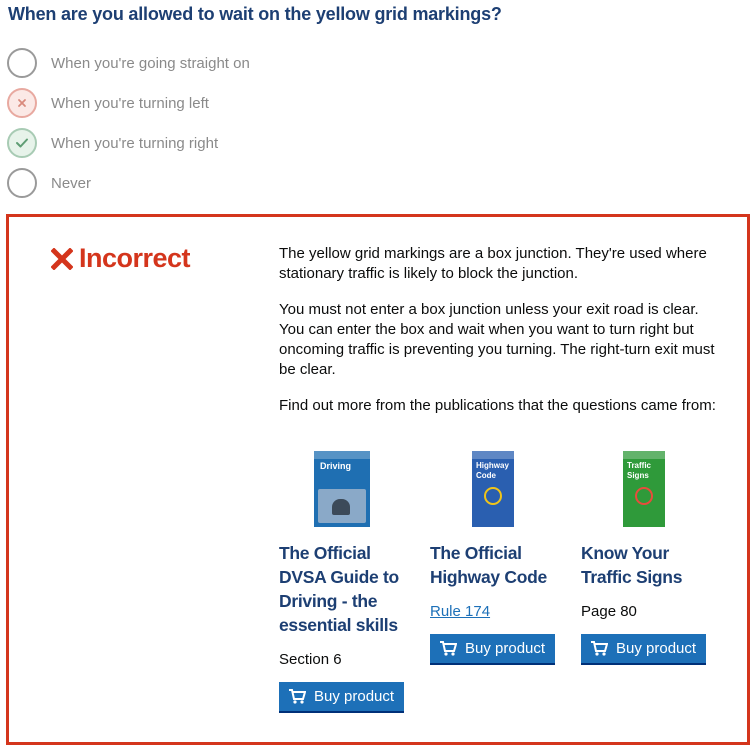 This screenshot has width=754, height=755. What do you see at coordinates (135, 143) in the screenshot?
I see `answer-option-label: When you're turning right` at bounding box center [135, 143].